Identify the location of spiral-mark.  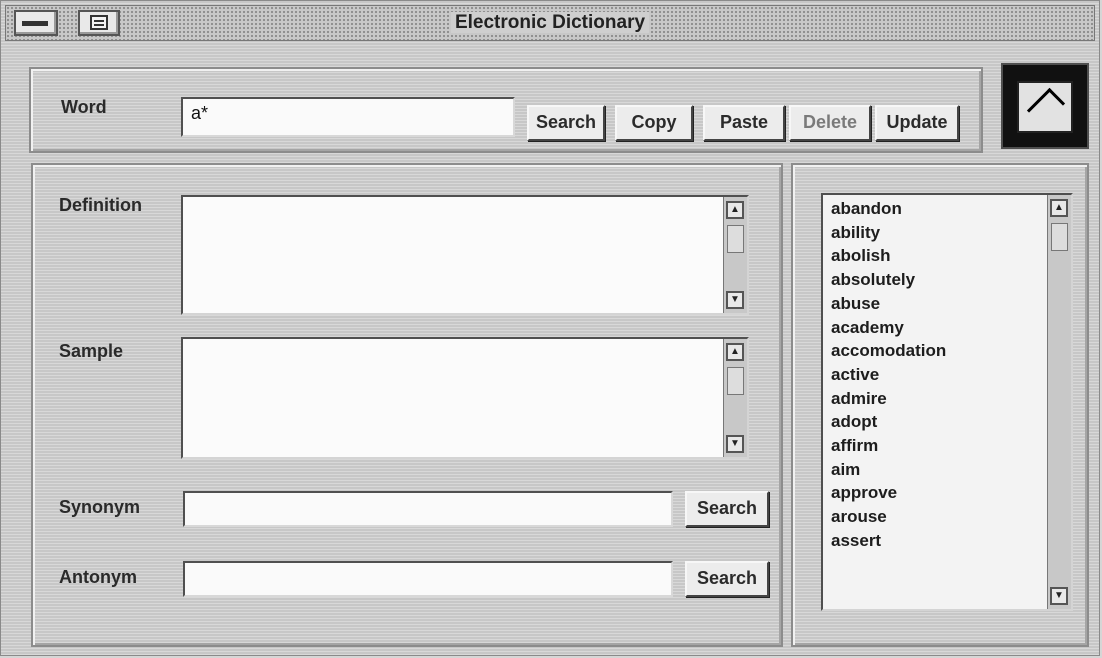
(1046, 107).